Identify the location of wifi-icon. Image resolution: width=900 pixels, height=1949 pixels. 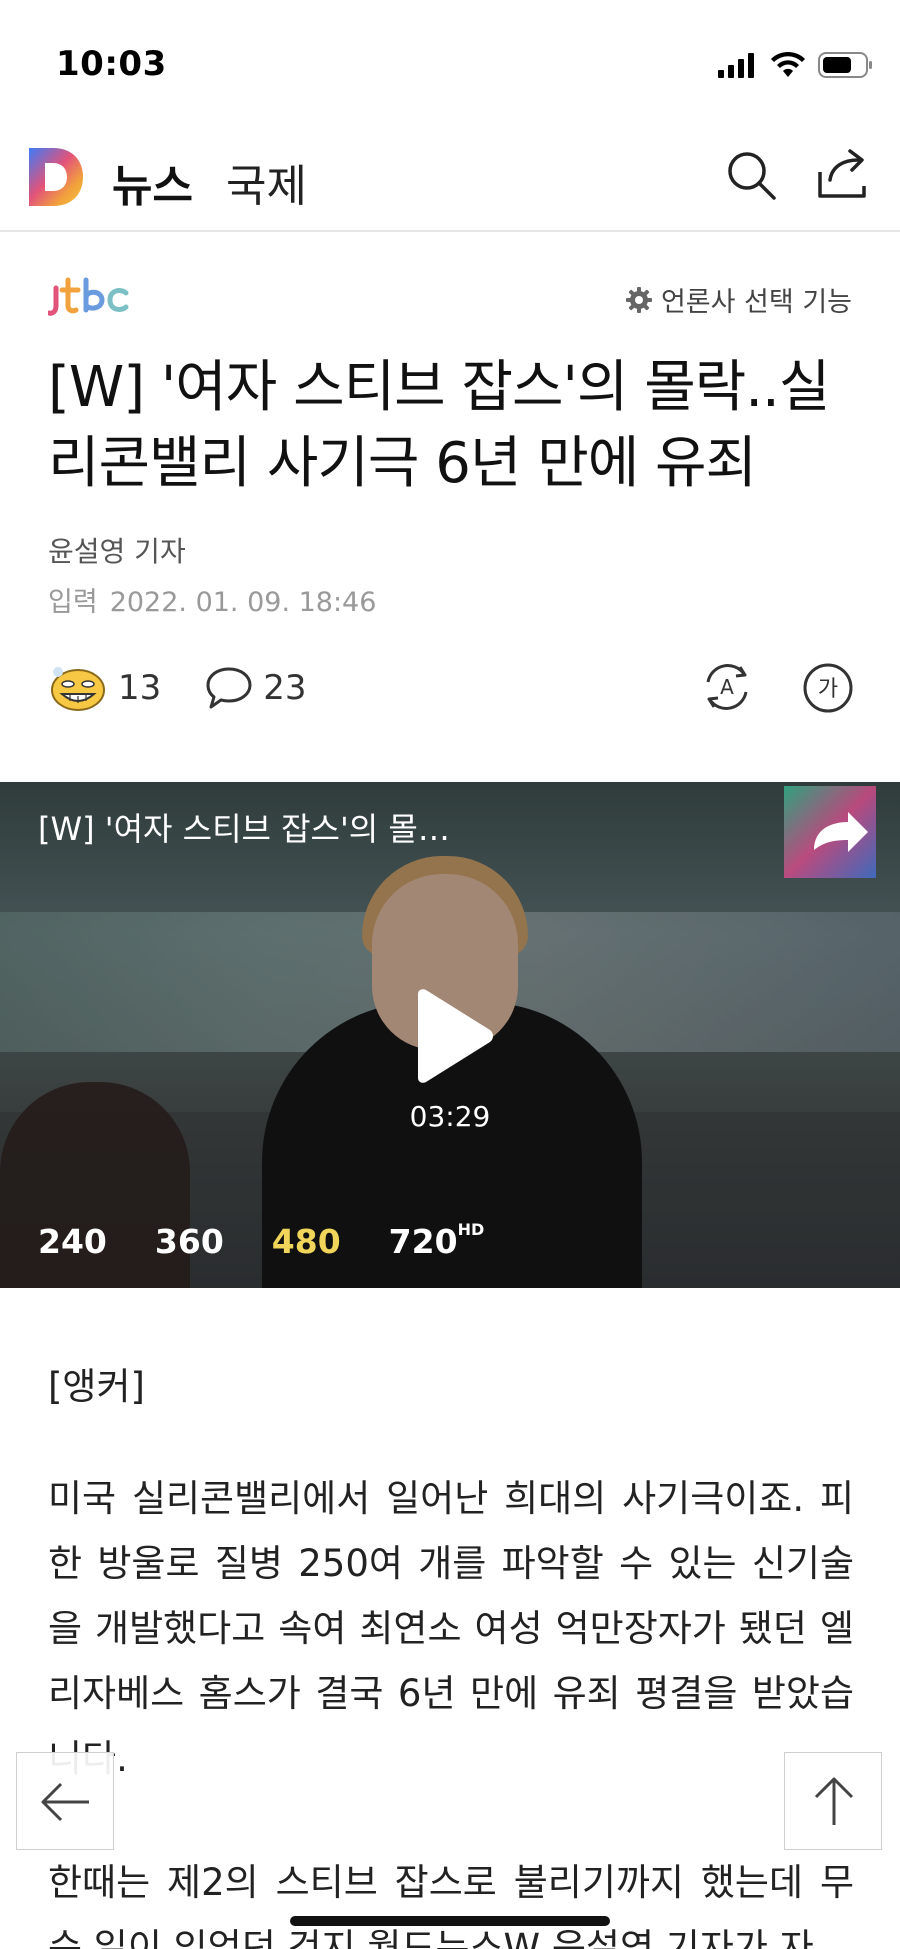
(788, 64).